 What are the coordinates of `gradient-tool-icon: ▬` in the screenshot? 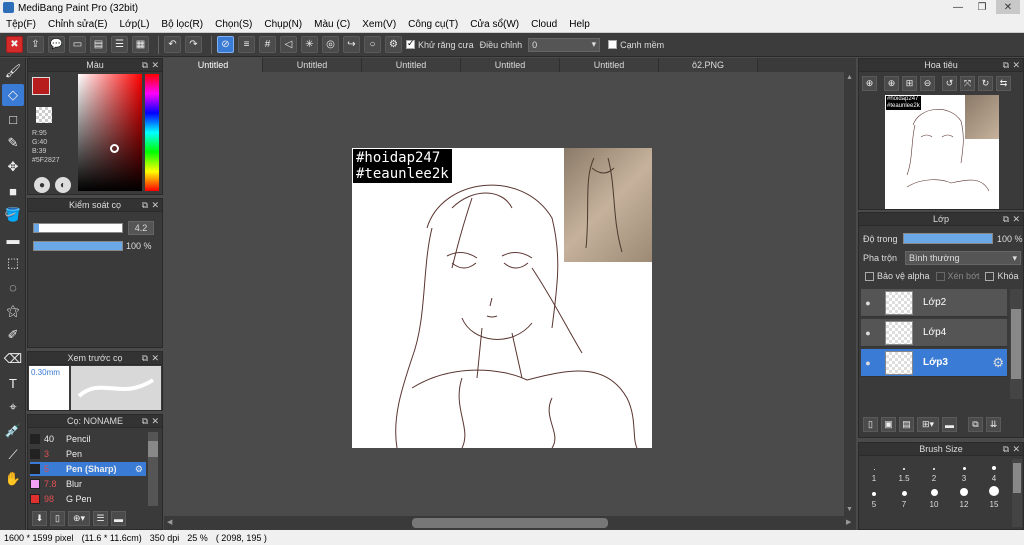 It's located at (13, 239).